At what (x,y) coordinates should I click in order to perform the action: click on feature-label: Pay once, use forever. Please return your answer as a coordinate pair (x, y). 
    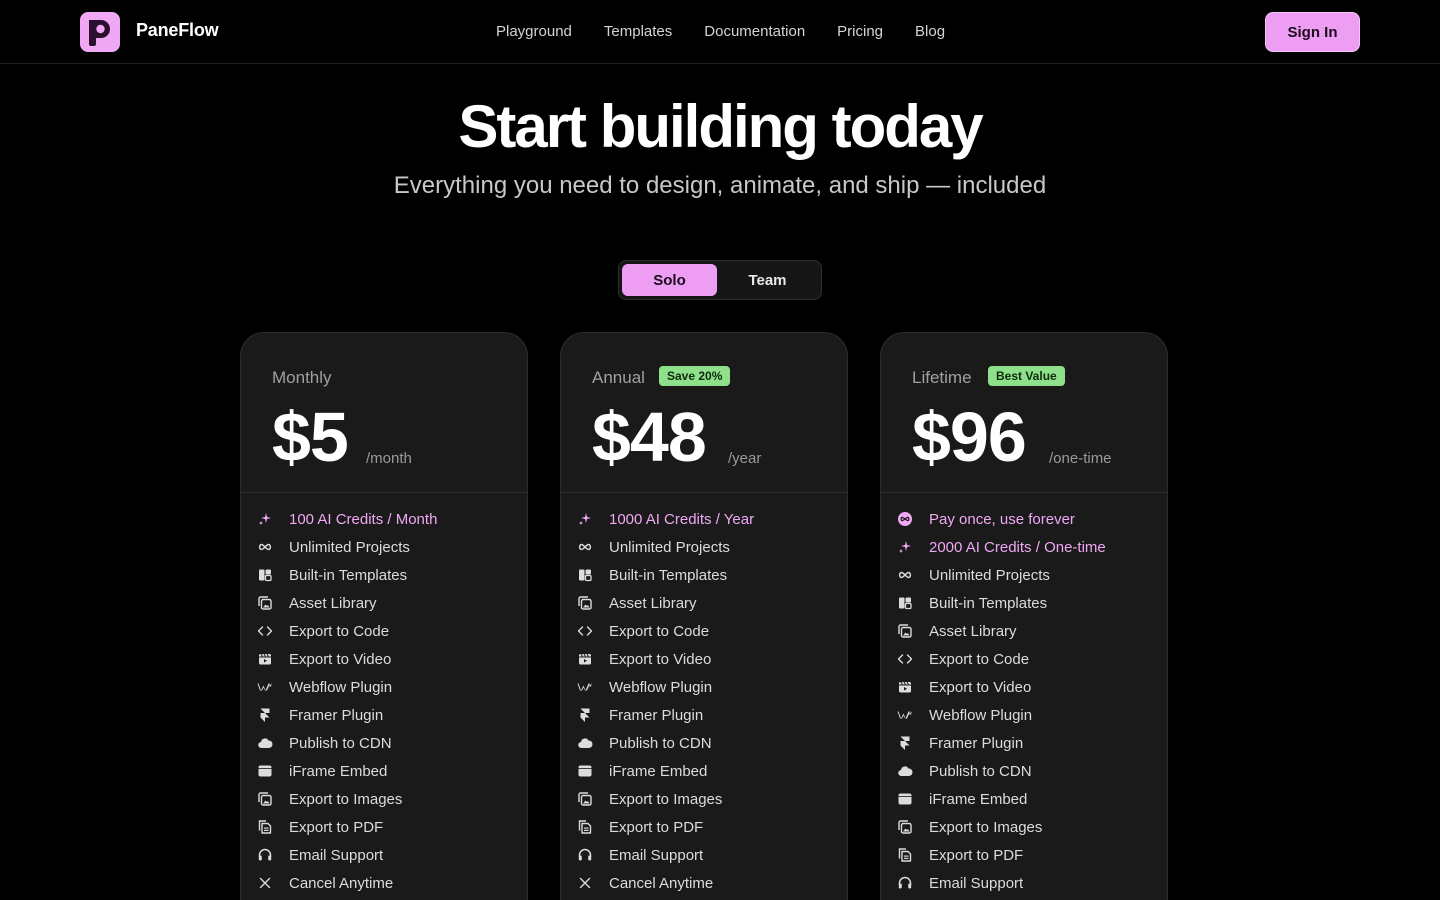
    Looking at the image, I should click on (1002, 519).